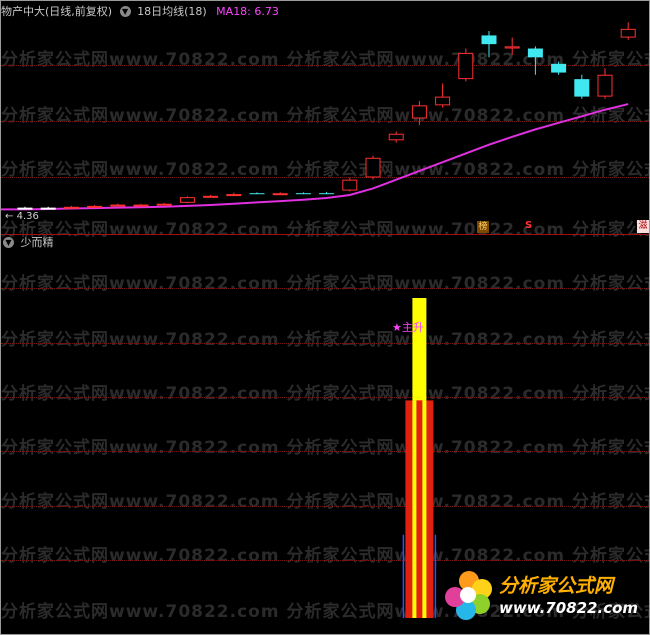 The image size is (650, 635). I want to click on ma-period-label: 18日均线(18), so click(172, 11).